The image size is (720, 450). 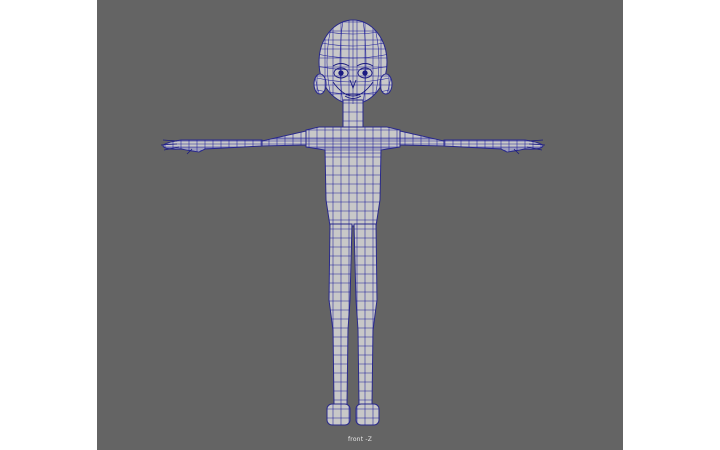 I want to click on camera-name-label: front -Z, so click(x=360, y=439).